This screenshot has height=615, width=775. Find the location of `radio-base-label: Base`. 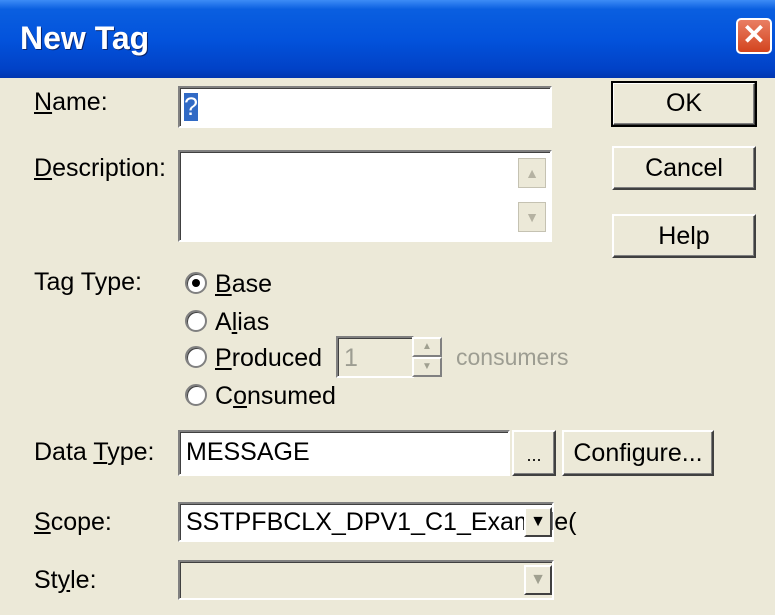

radio-base-label: Base is located at coordinates (243, 284).